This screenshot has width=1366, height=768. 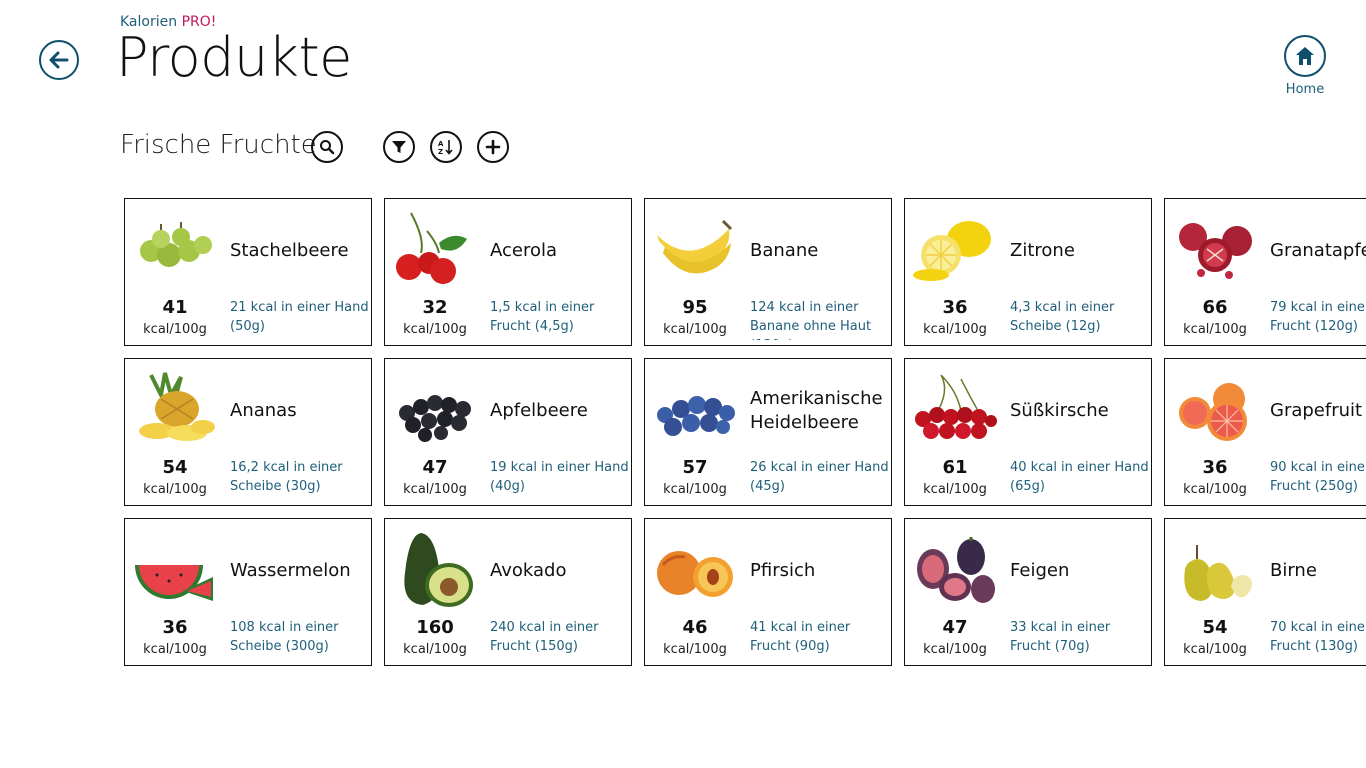 I want to click on product-name: Granatapfel, so click(x=1318, y=250).